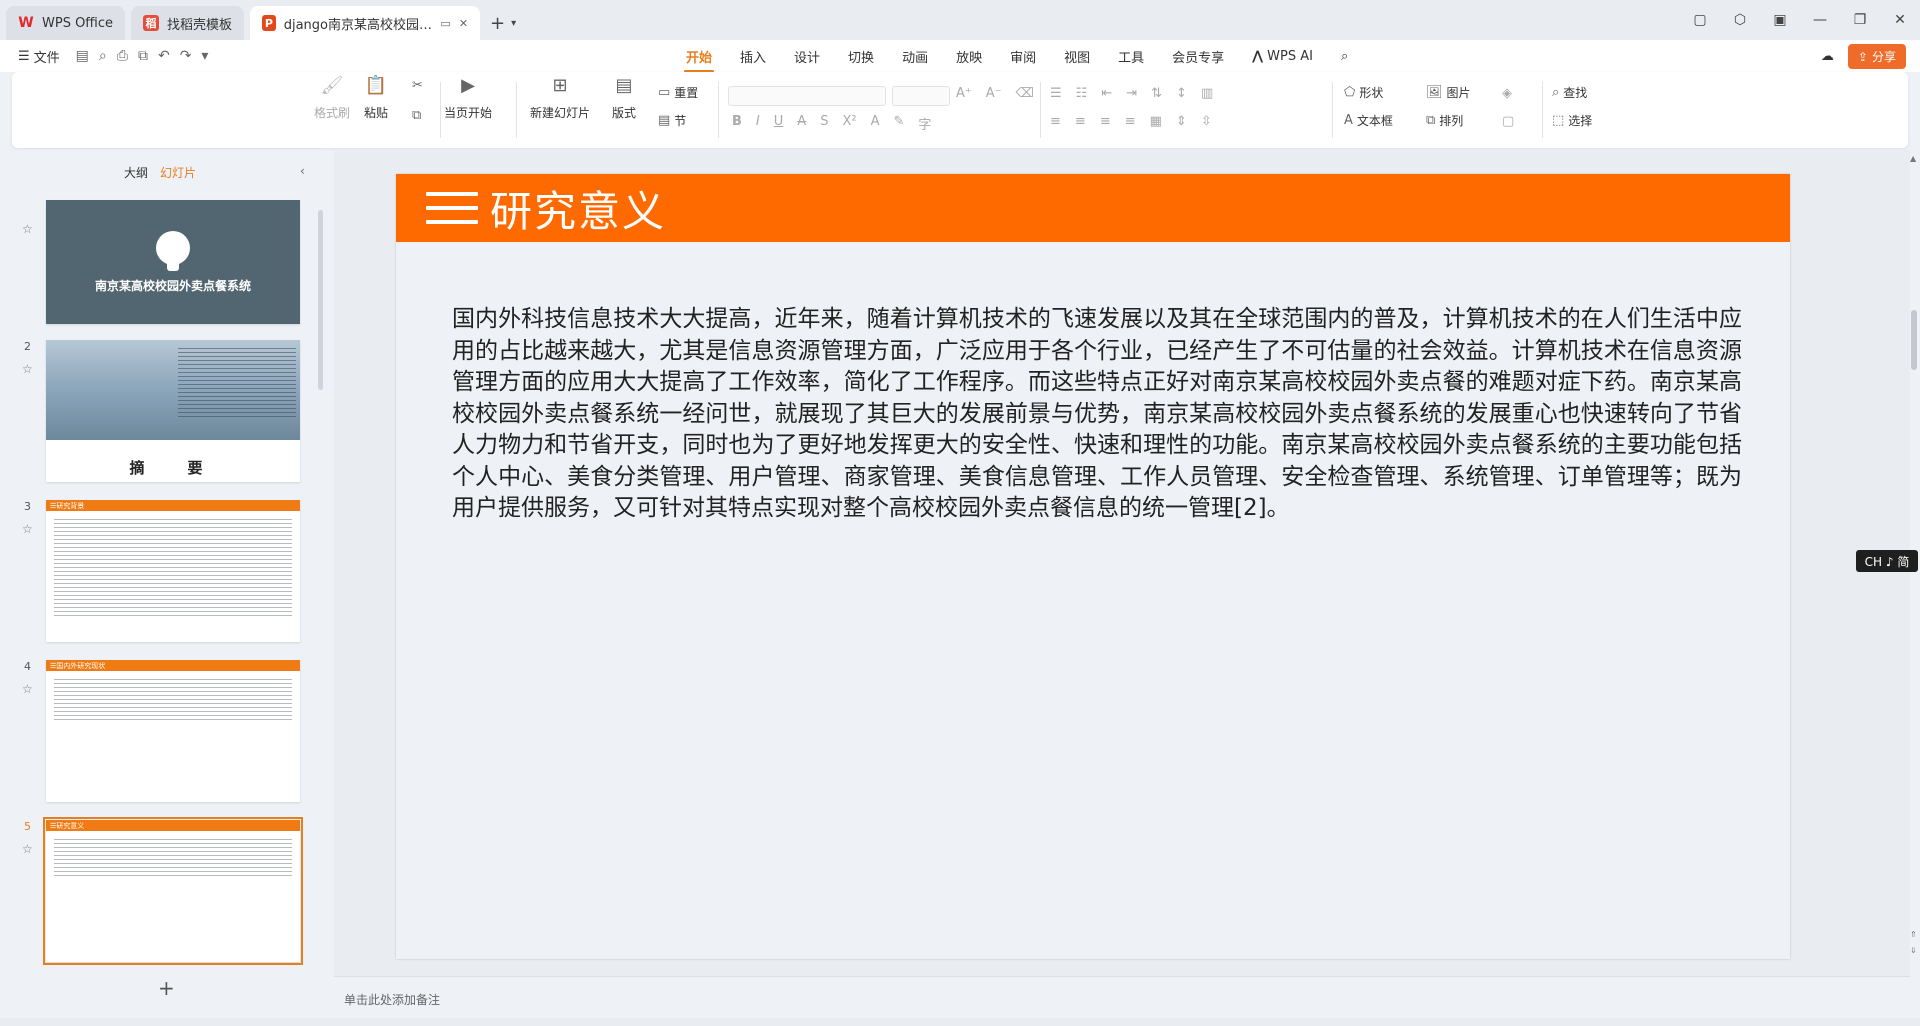 This screenshot has height=1026, width=1920. Describe the element at coordinates (1156, 93) in the screenshot. I see `text-direction-icon: ⇅` at that location.